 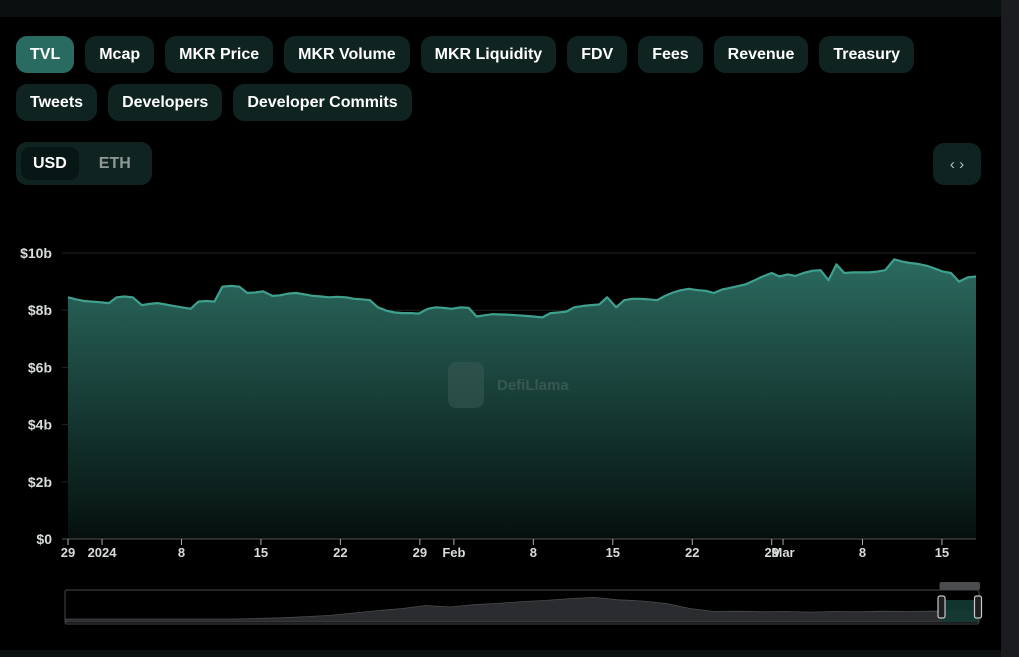 I want to click on brush-move-handle, so click(x=959, y=586).